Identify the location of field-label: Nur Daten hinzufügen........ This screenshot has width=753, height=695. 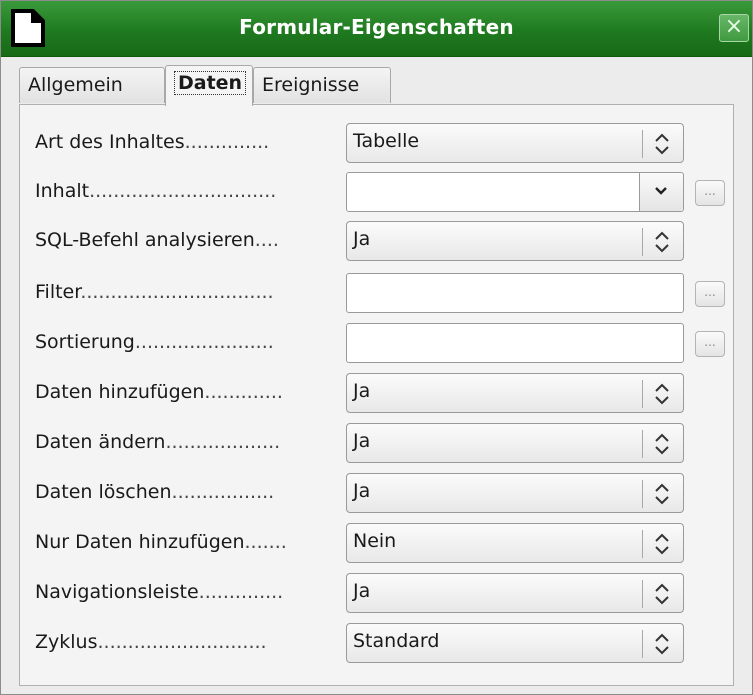
(161, 542).